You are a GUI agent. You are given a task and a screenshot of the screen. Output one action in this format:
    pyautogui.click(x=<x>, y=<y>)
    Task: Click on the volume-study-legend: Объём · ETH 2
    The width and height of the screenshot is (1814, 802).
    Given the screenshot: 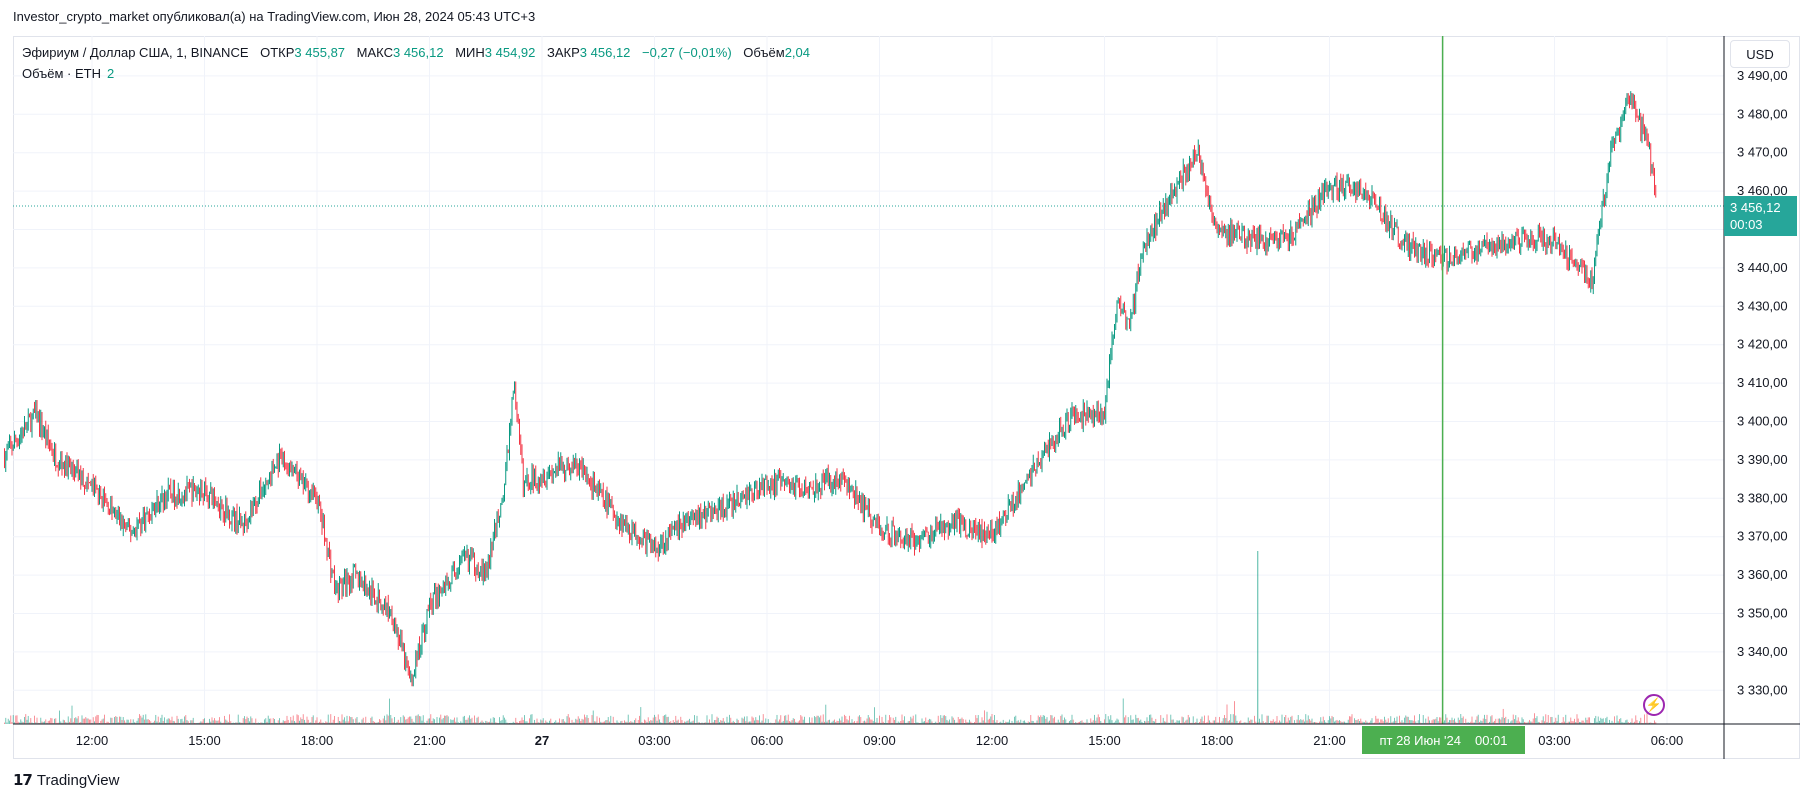 What is the action you would take?
    pyautogui.click(x=68, y=73)
    